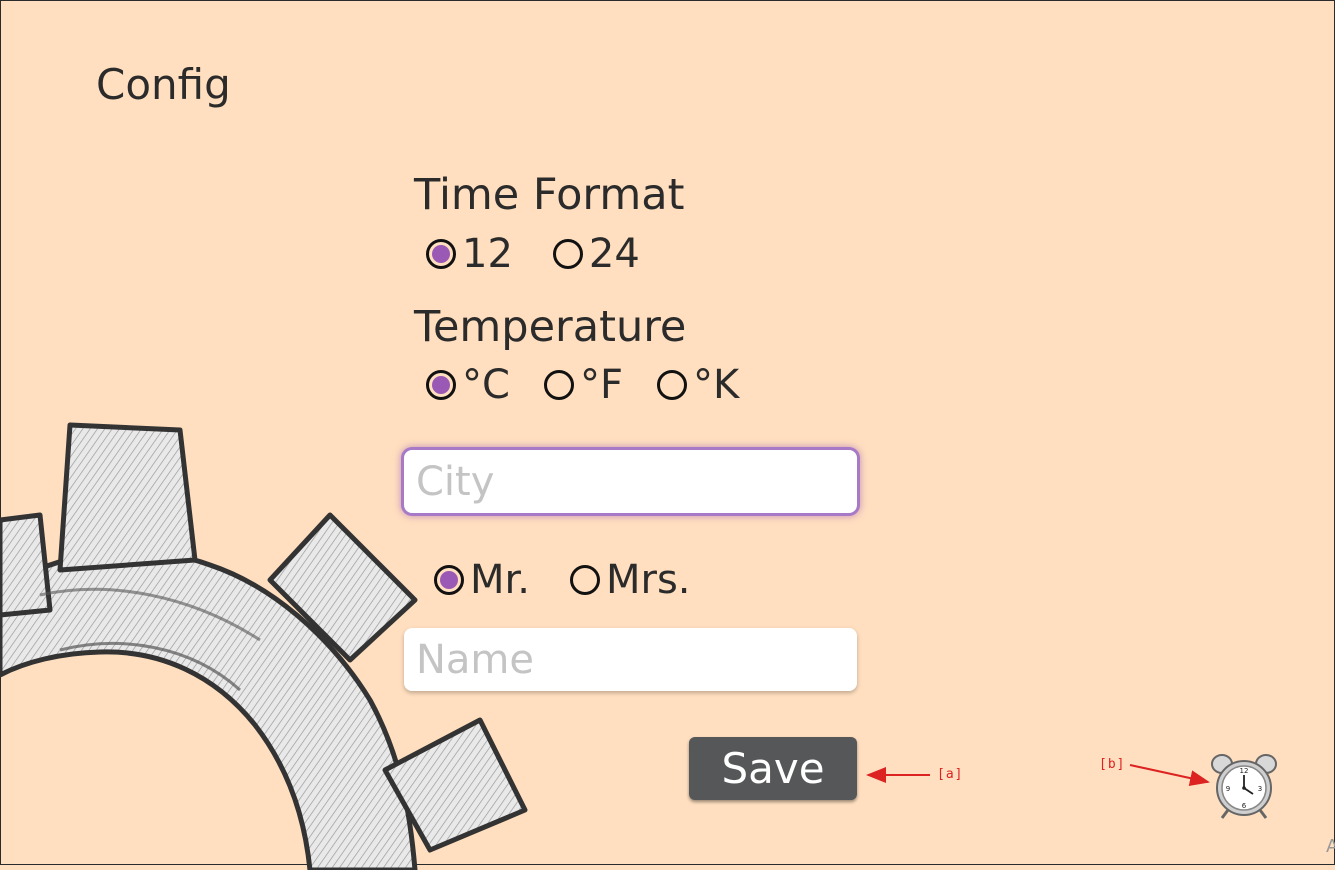 This screenshot has height=870, width=1335. What do you see at coordinates (486, 385) in the screenshot?
I see `option-label-celsius: °C` at bounding box center [486, 385].